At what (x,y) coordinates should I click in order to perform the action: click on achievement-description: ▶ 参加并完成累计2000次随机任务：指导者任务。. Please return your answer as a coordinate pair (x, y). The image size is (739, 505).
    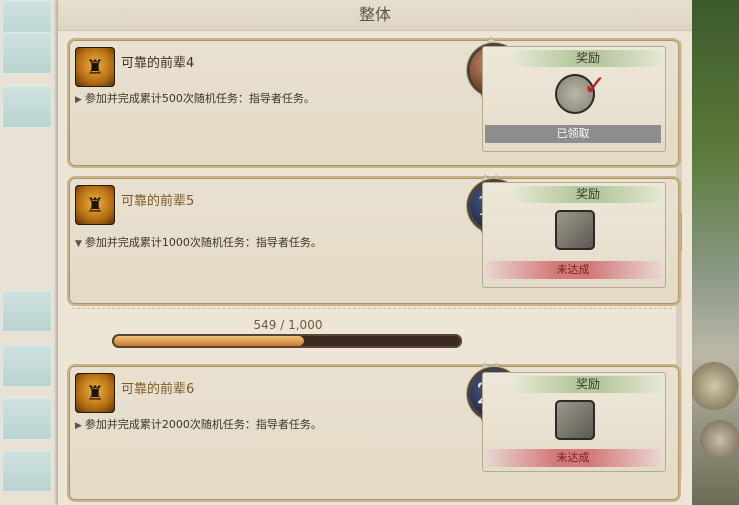
    Looking at the image, I should click on (198, 424).